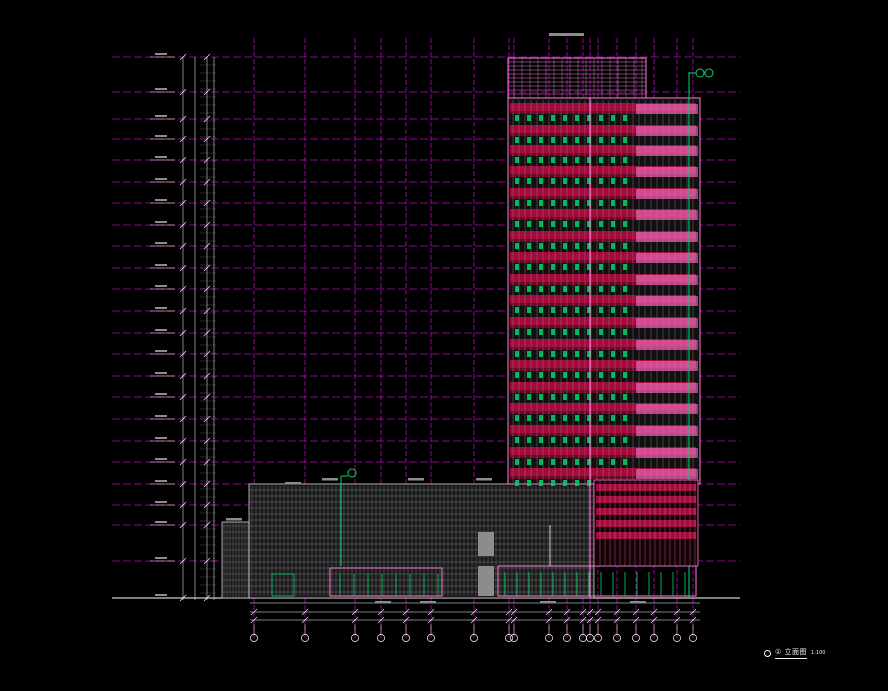 This screenshot has width=888, height=691. What do you see at coordinates (818, 653) in the screenshot?
I see `drawing-scale: 1:100` at bounding box center [818, 653].